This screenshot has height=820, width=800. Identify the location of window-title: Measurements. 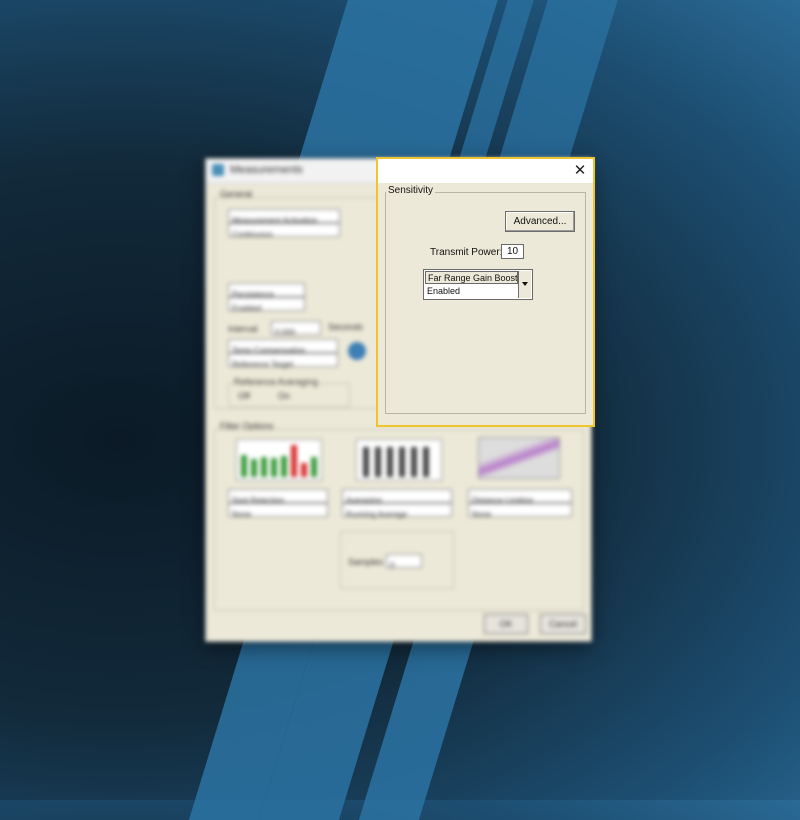
(266, 170).